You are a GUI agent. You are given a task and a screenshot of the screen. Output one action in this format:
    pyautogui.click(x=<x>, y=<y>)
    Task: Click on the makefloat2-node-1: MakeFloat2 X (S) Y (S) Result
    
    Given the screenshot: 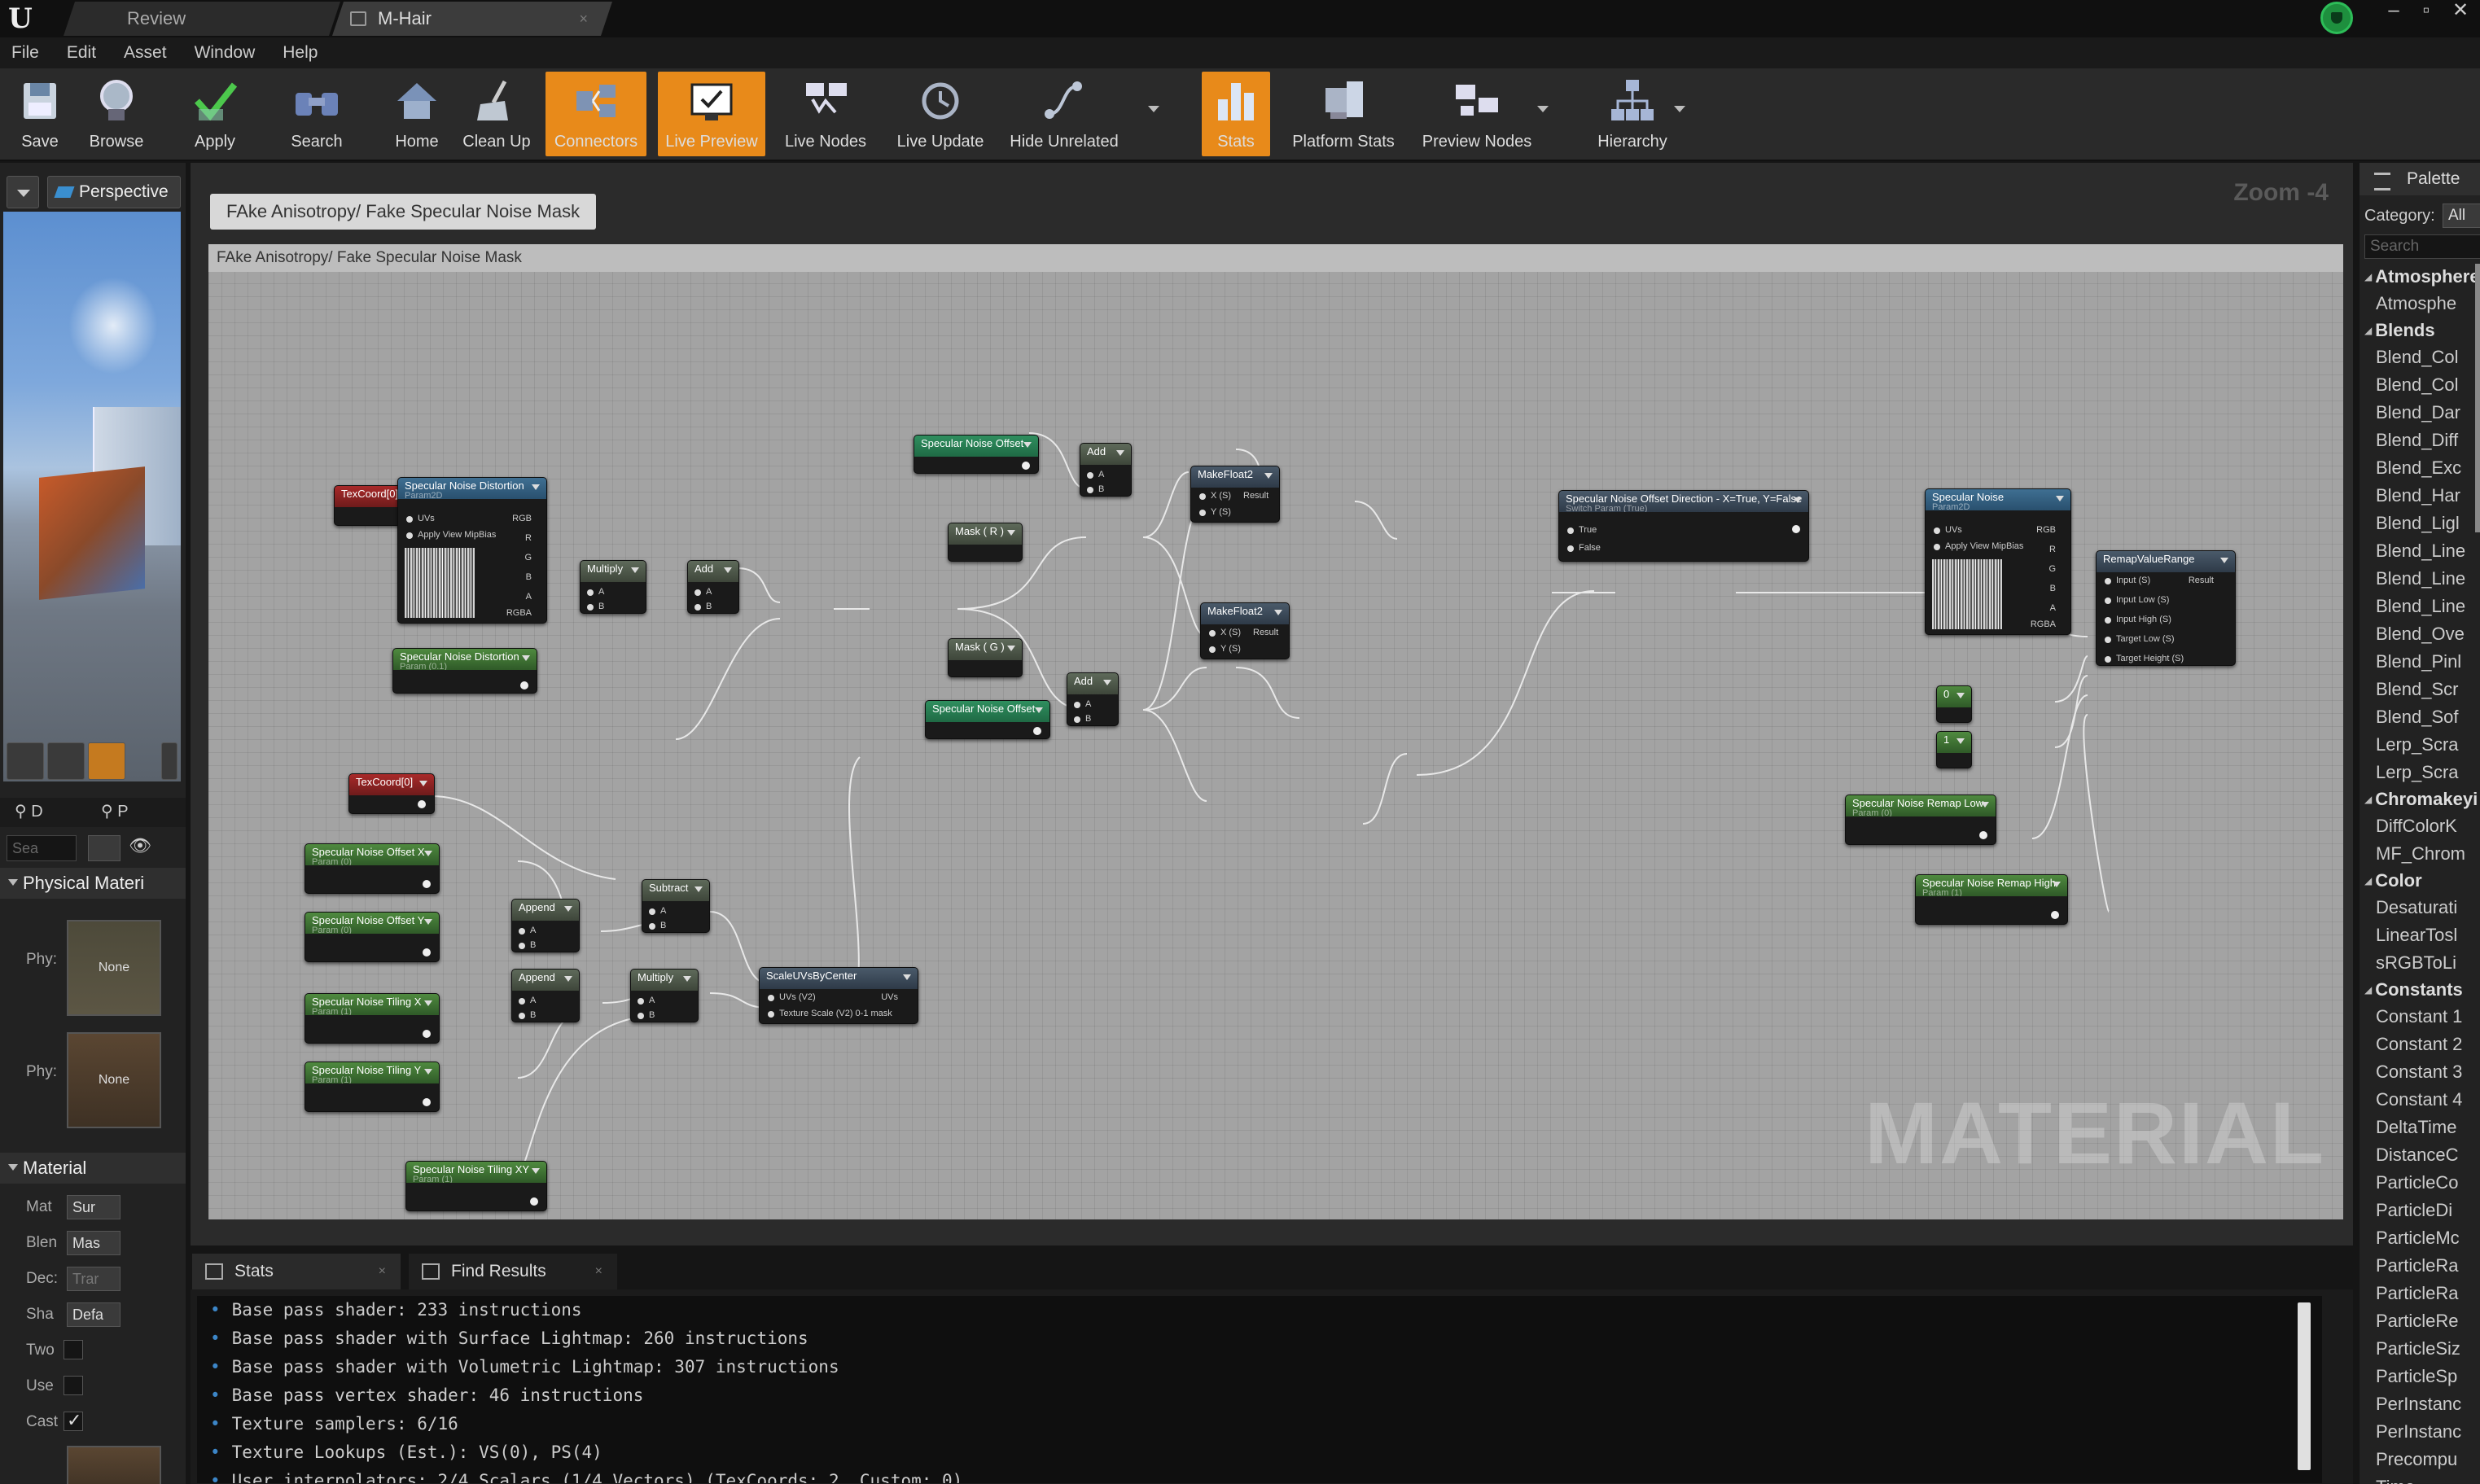 What is the action you would take?
    pyautogui.click(x=1235, y=495)
    